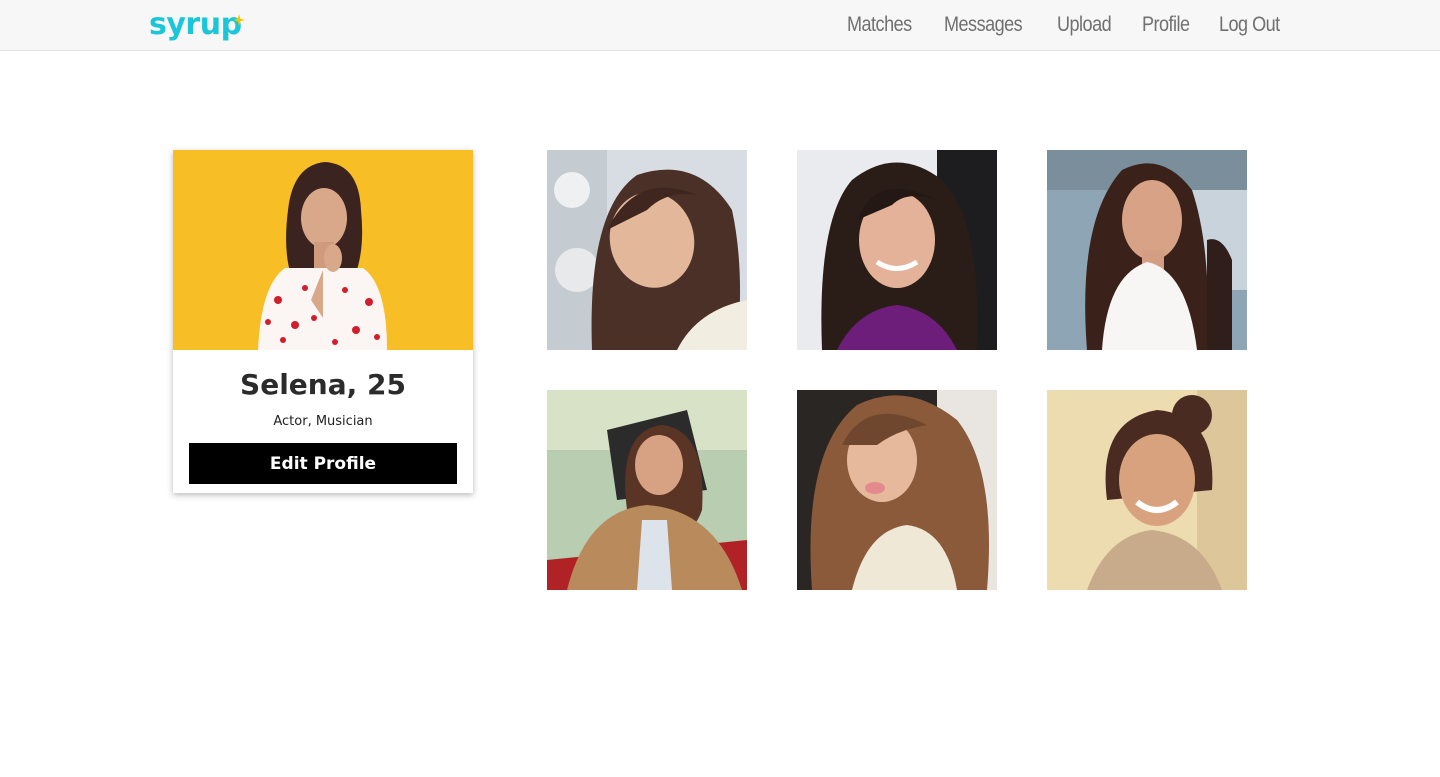 The image size is (1440, 777). I want to click on syrup-logo: syrup, so click(197, 24).